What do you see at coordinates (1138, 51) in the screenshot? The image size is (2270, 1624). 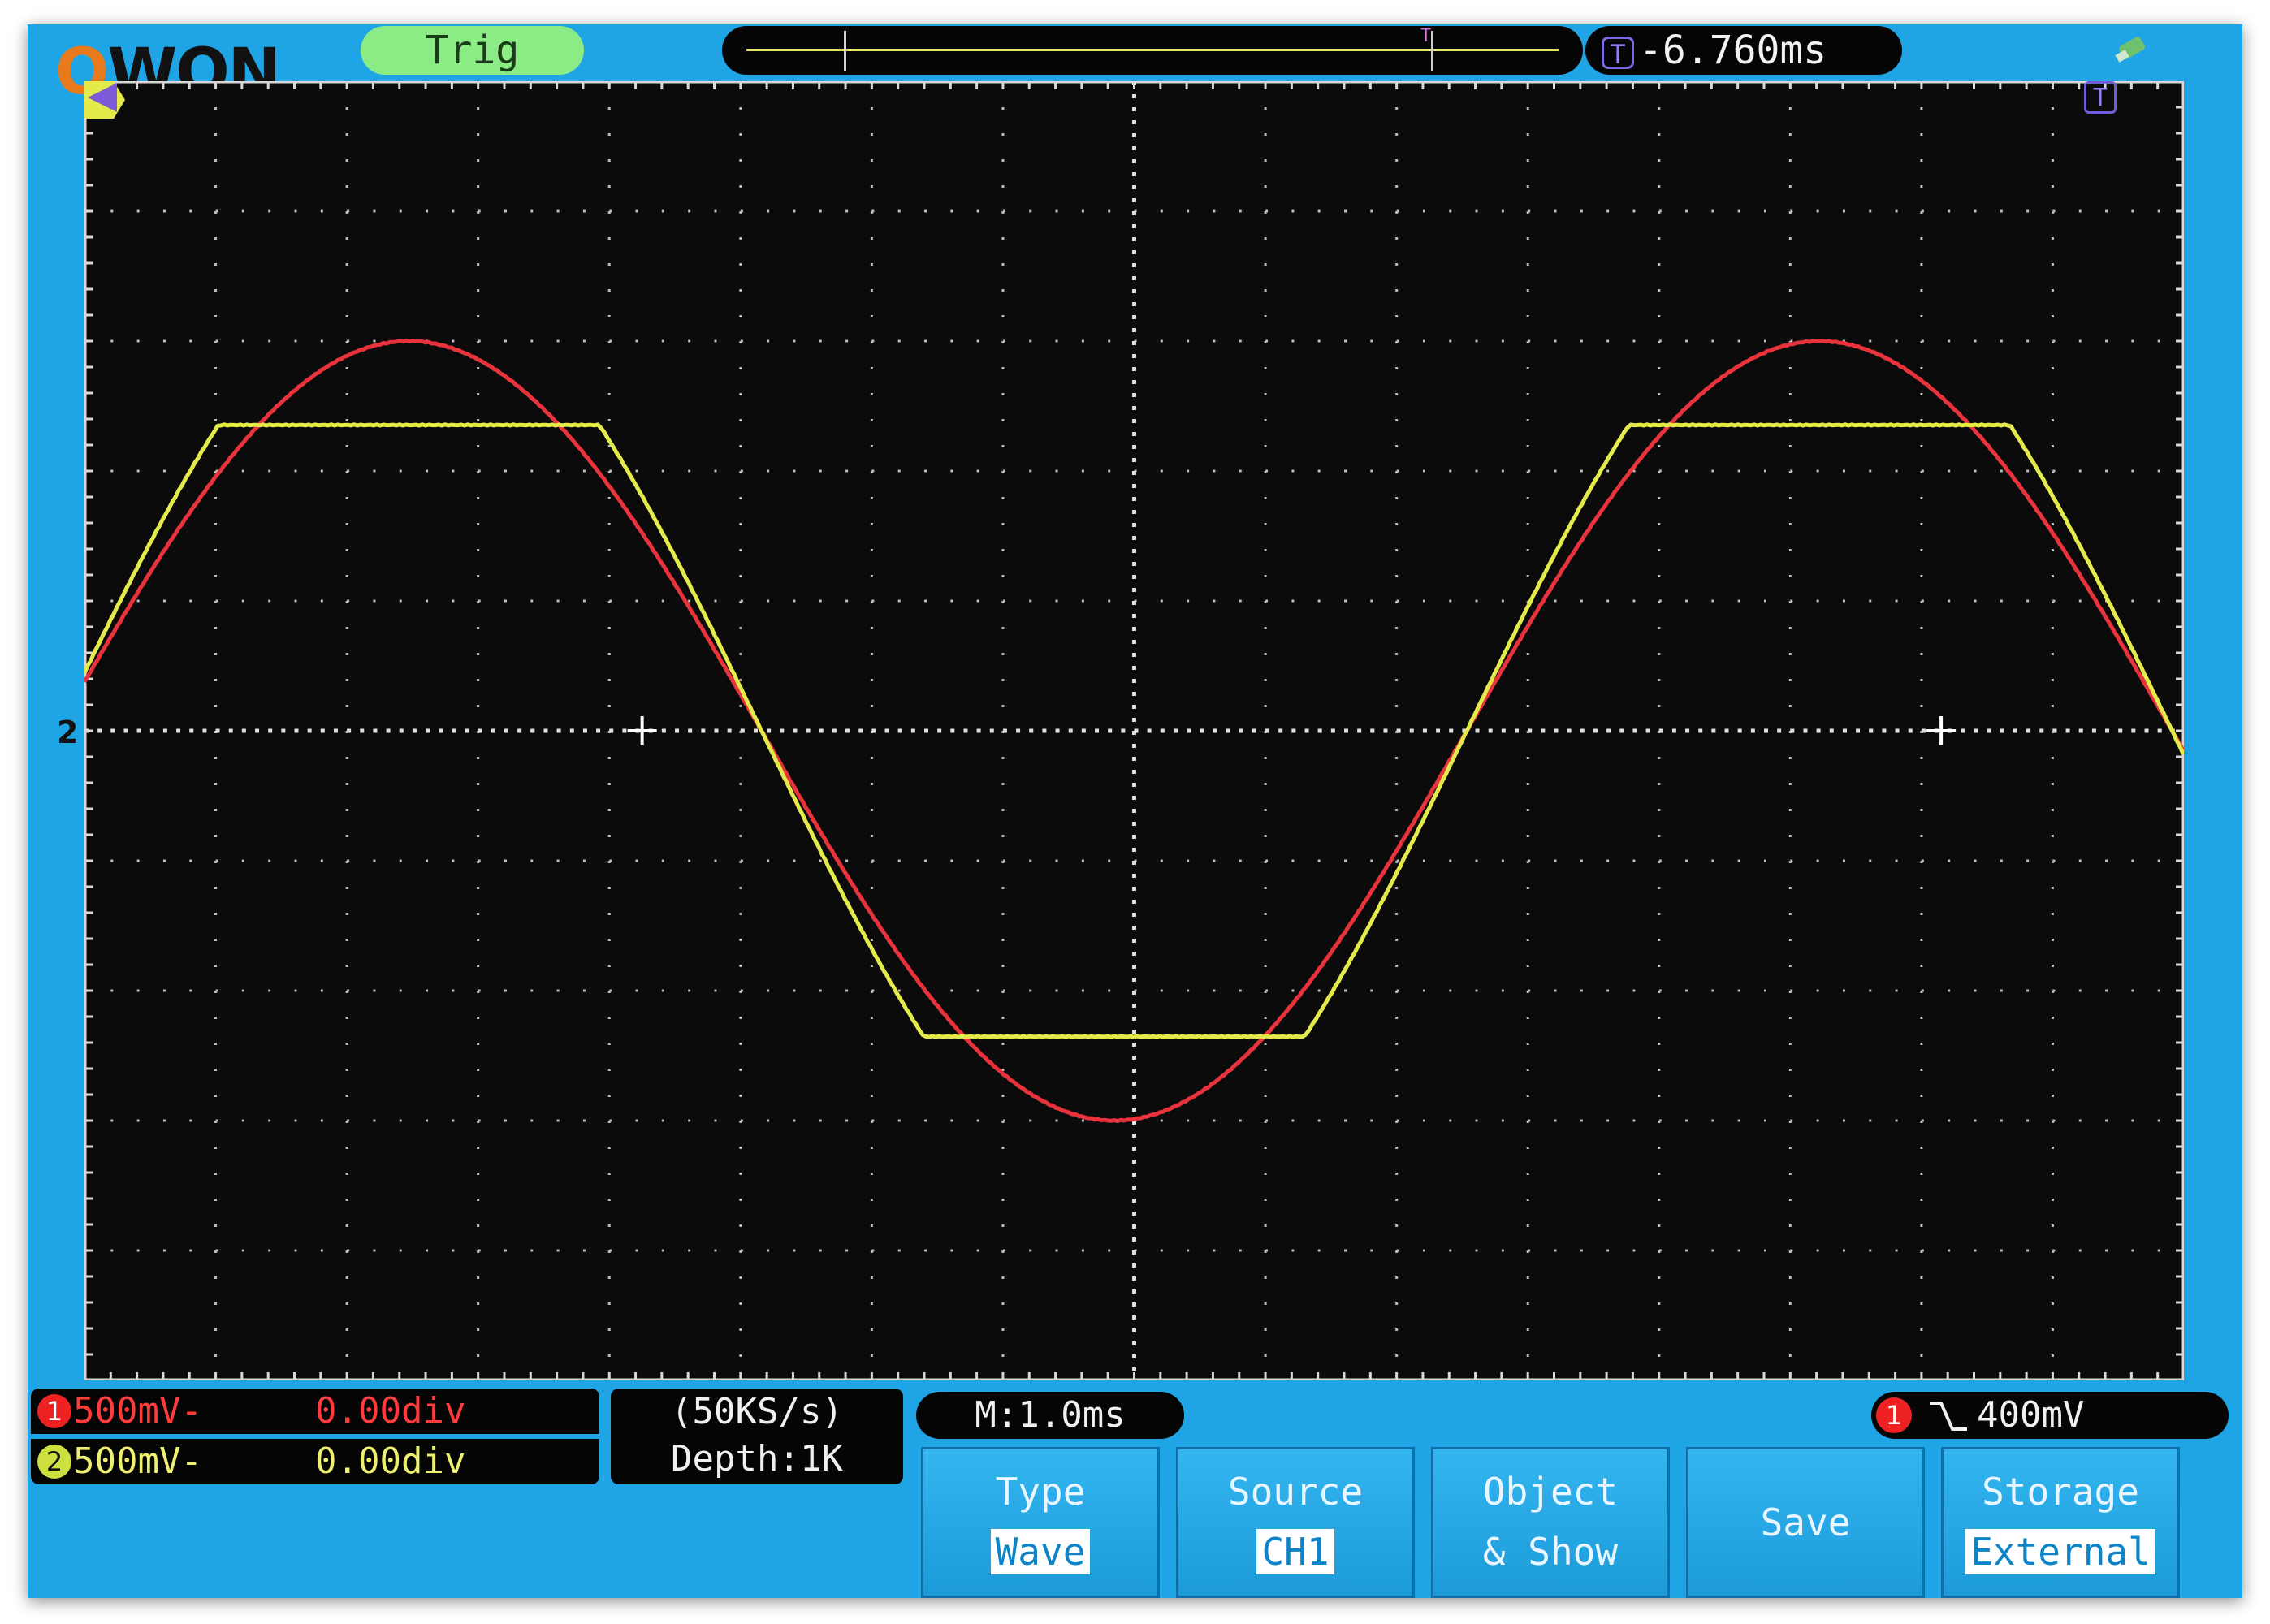 I see `view-window-bracket` at bounding box center [1138, 51].